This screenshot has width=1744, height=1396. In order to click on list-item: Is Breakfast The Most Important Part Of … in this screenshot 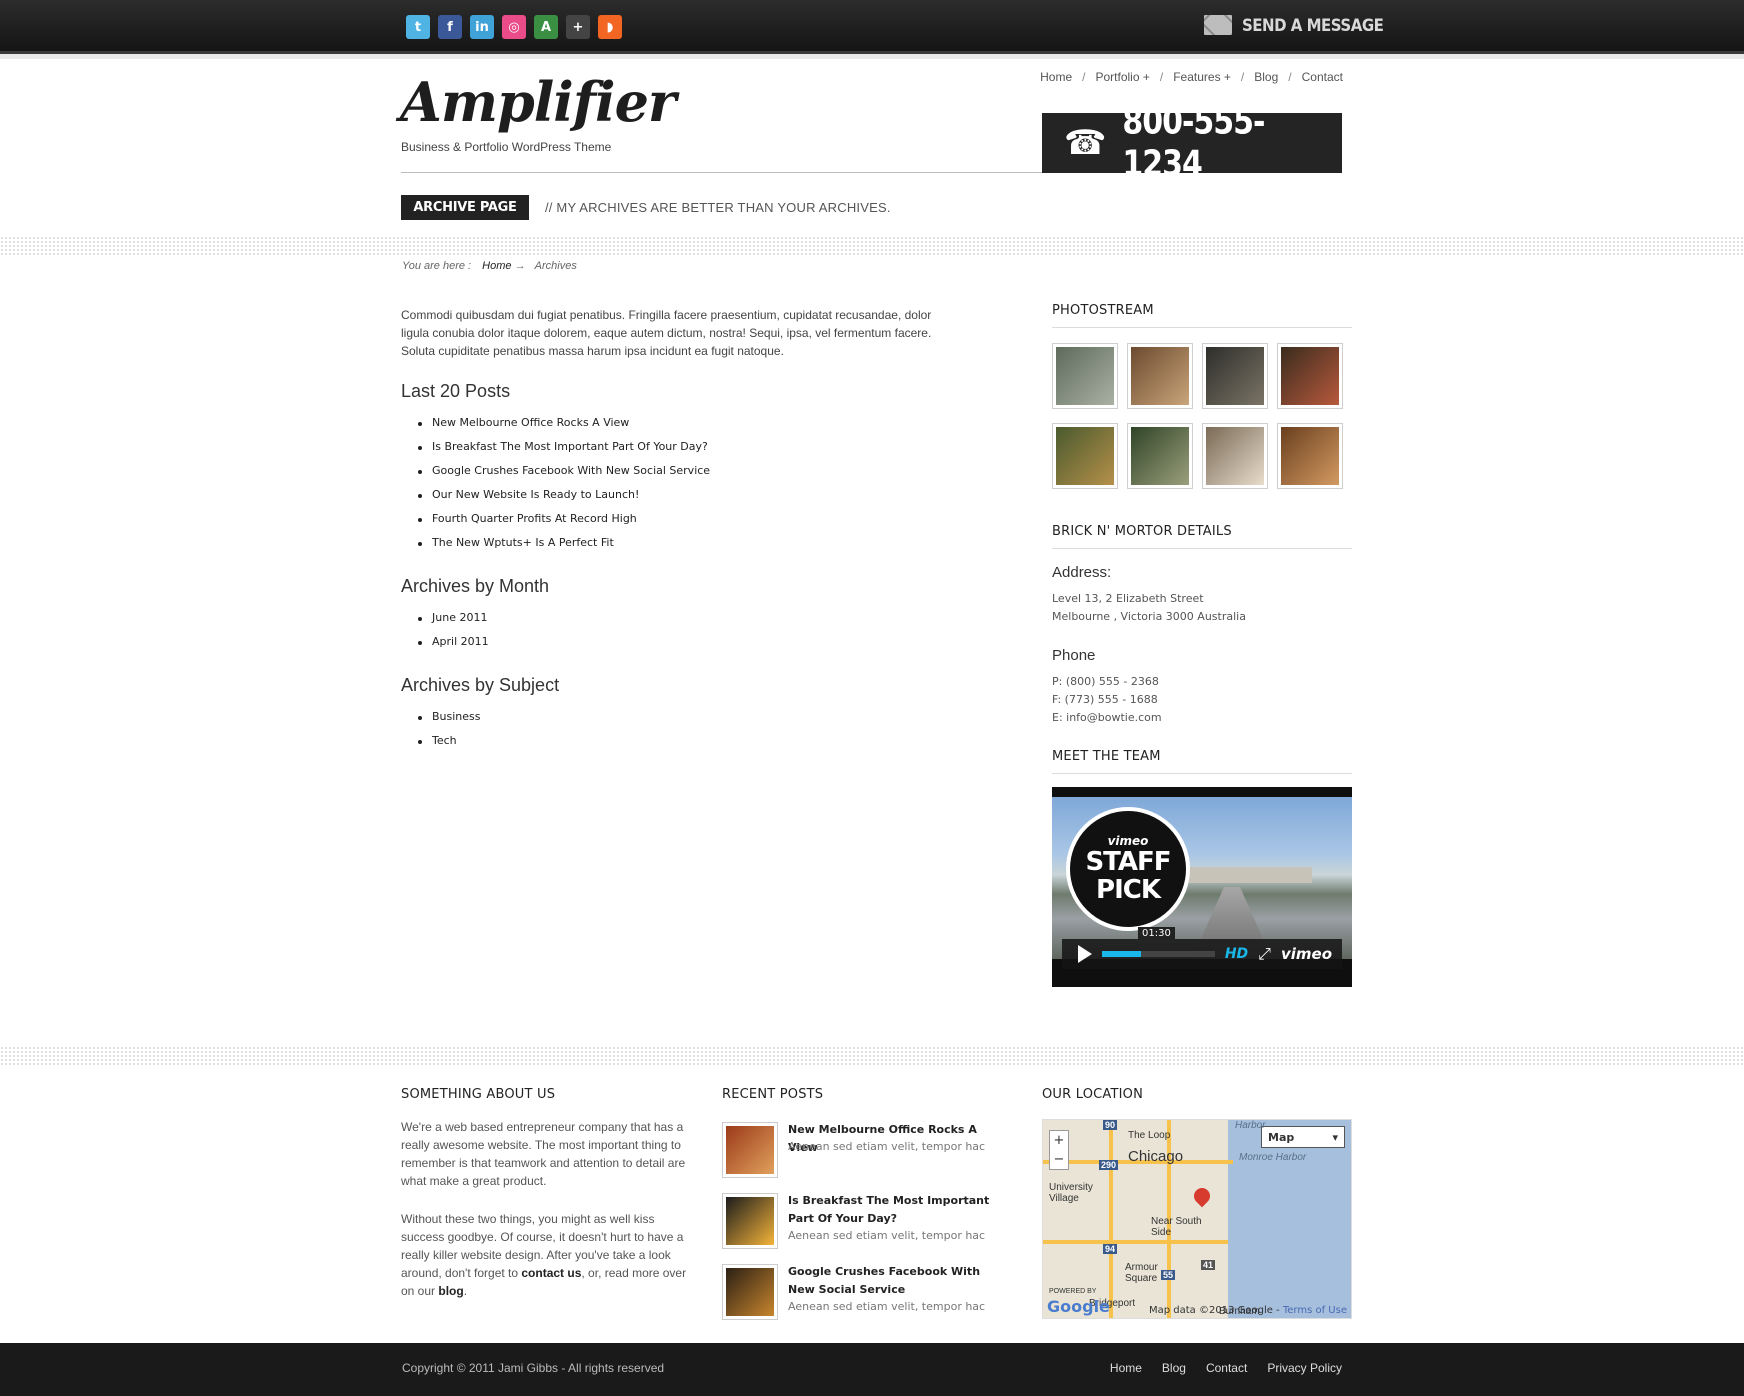, I will do `click(563, 447)`.